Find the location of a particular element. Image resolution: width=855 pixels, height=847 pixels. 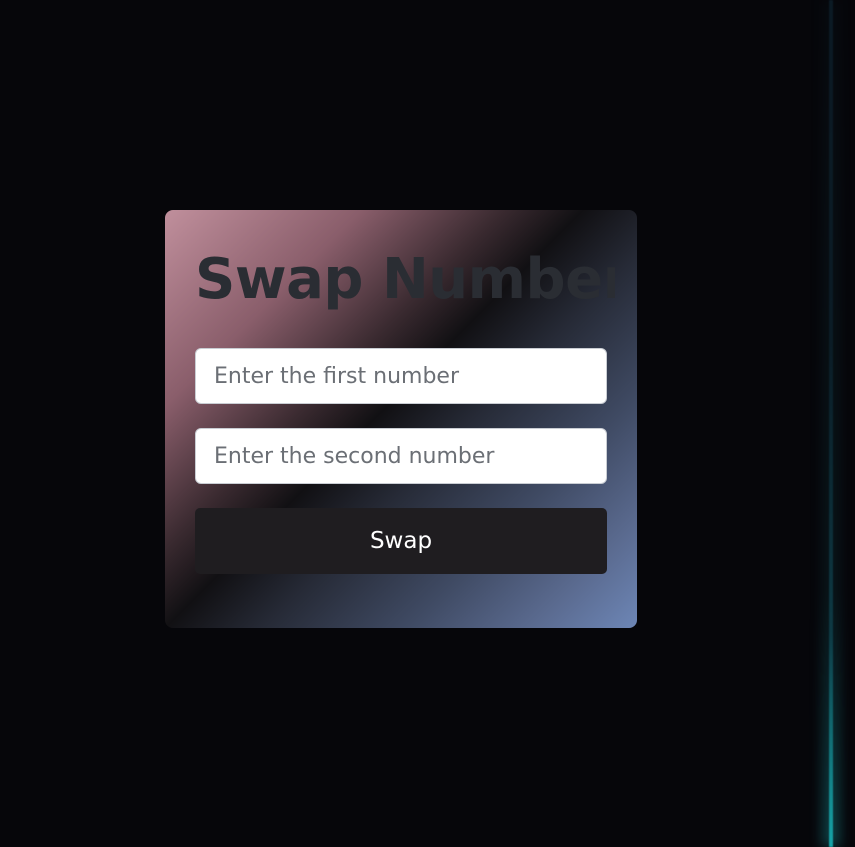

swap-button: Swap is located at coordinates (401, 541).